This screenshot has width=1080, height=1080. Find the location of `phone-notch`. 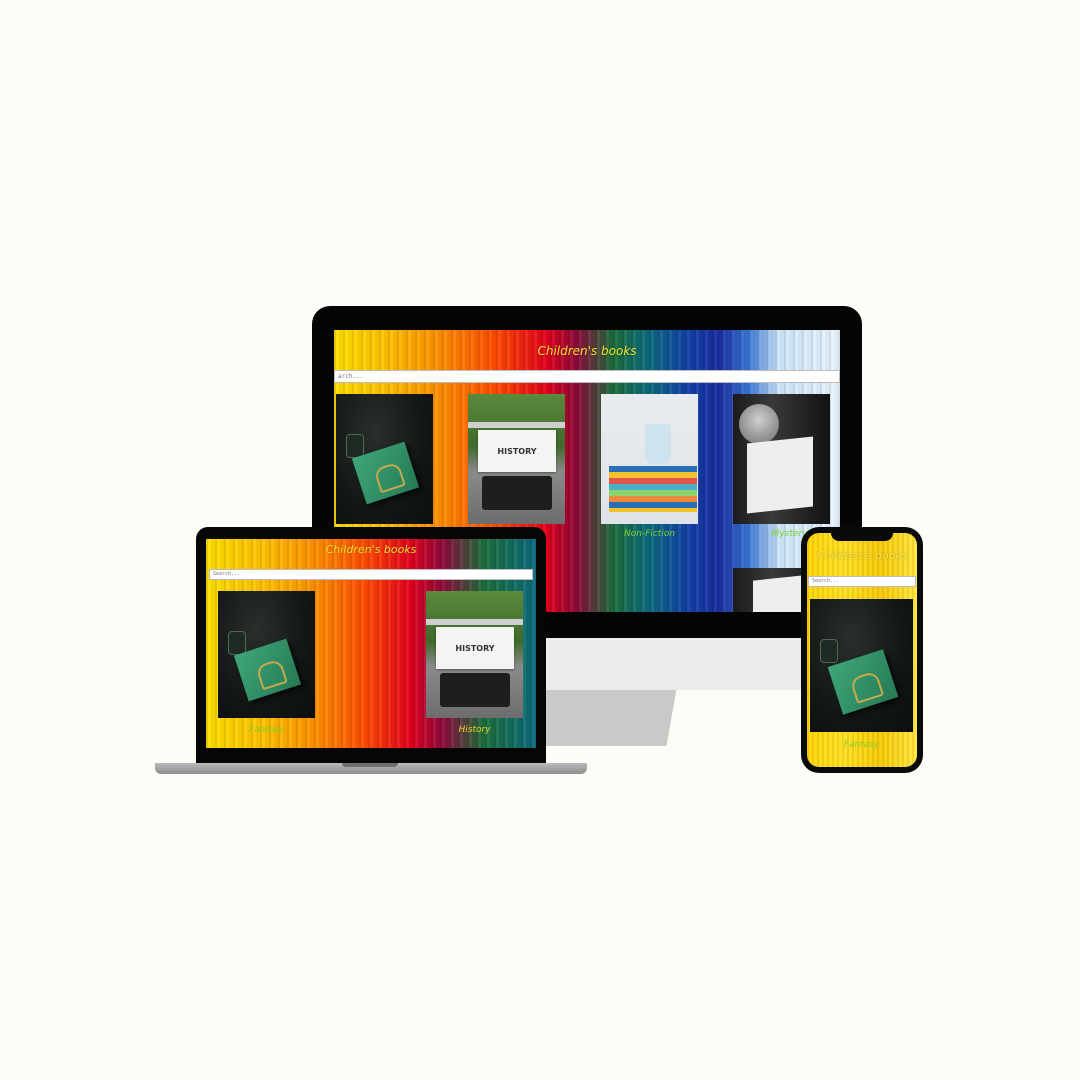

phone-notch is located at coordinates (862, 537).